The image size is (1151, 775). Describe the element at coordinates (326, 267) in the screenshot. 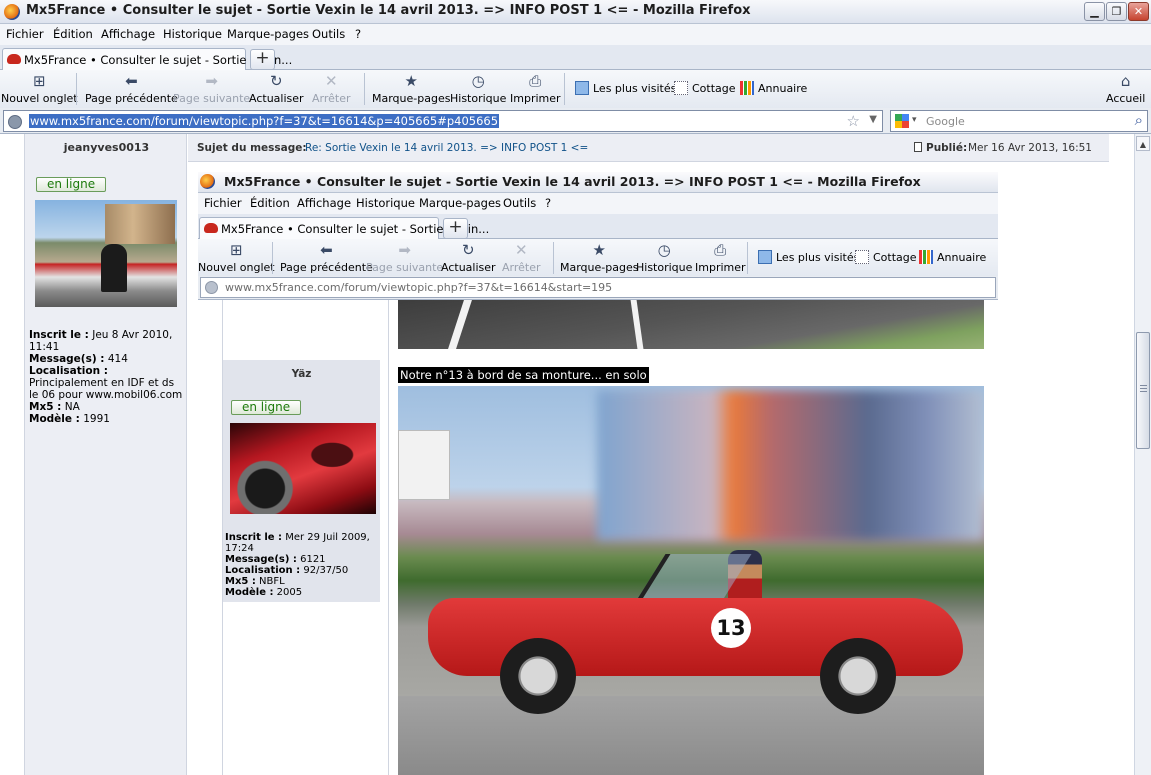

I see `embedded-back-label: Page précédente` at that location.